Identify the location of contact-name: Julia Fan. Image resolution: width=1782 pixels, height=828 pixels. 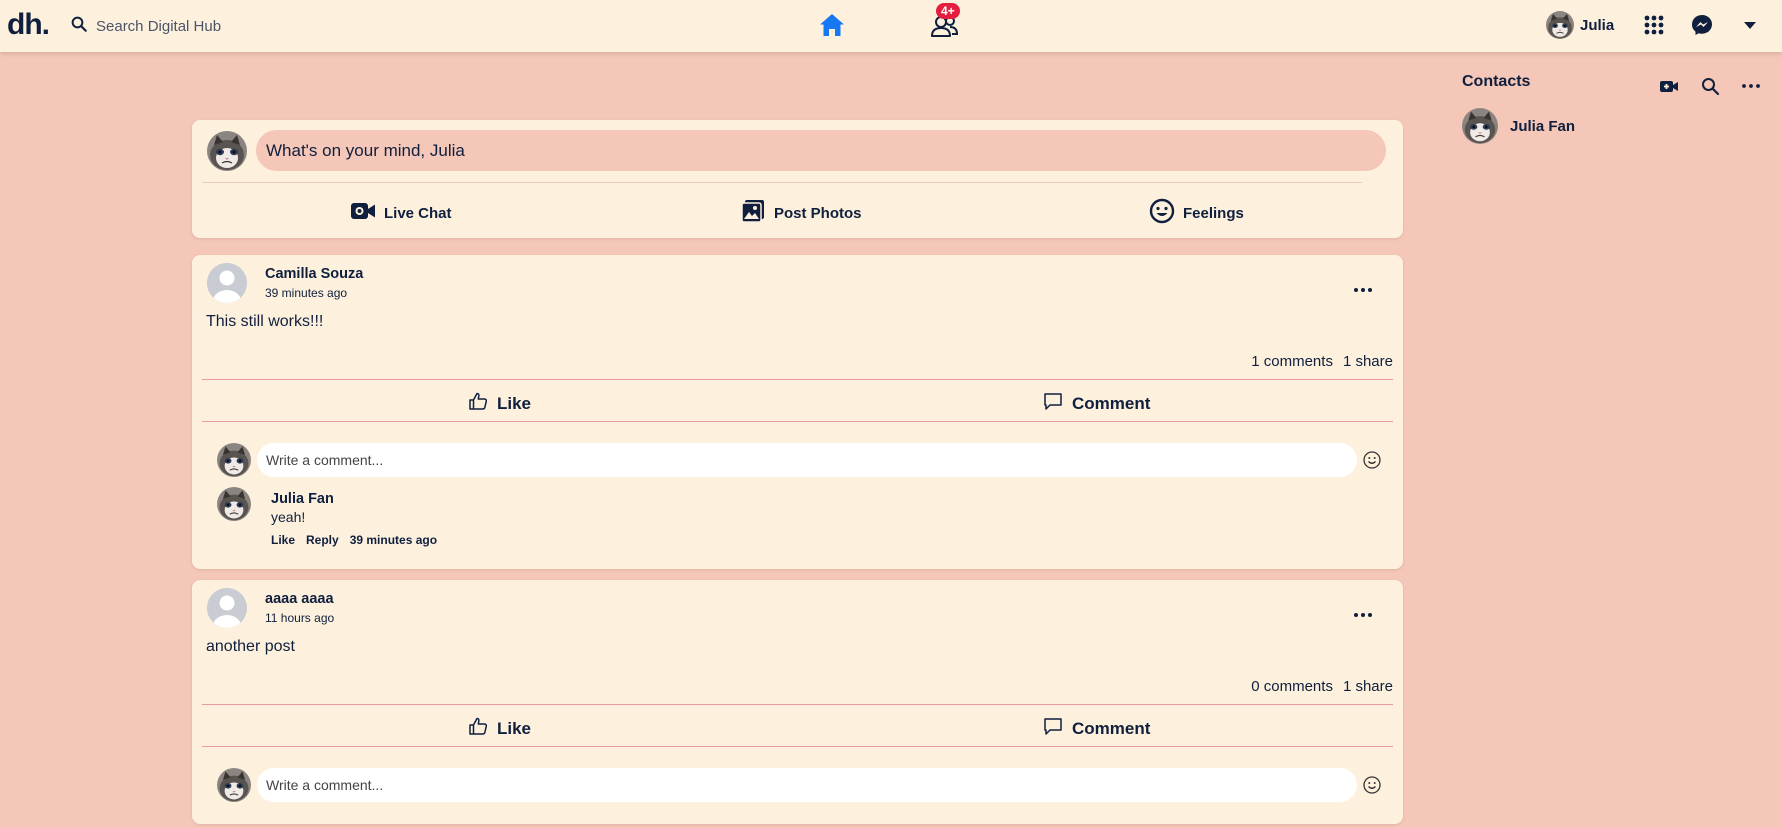
(1543, 126).